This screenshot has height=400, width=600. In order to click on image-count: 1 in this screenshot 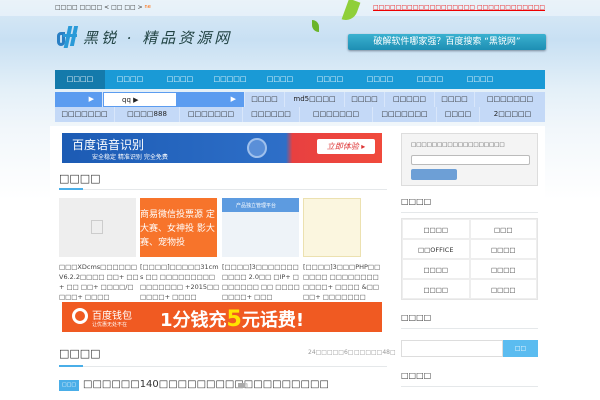, I will do `click(243, 386)`.